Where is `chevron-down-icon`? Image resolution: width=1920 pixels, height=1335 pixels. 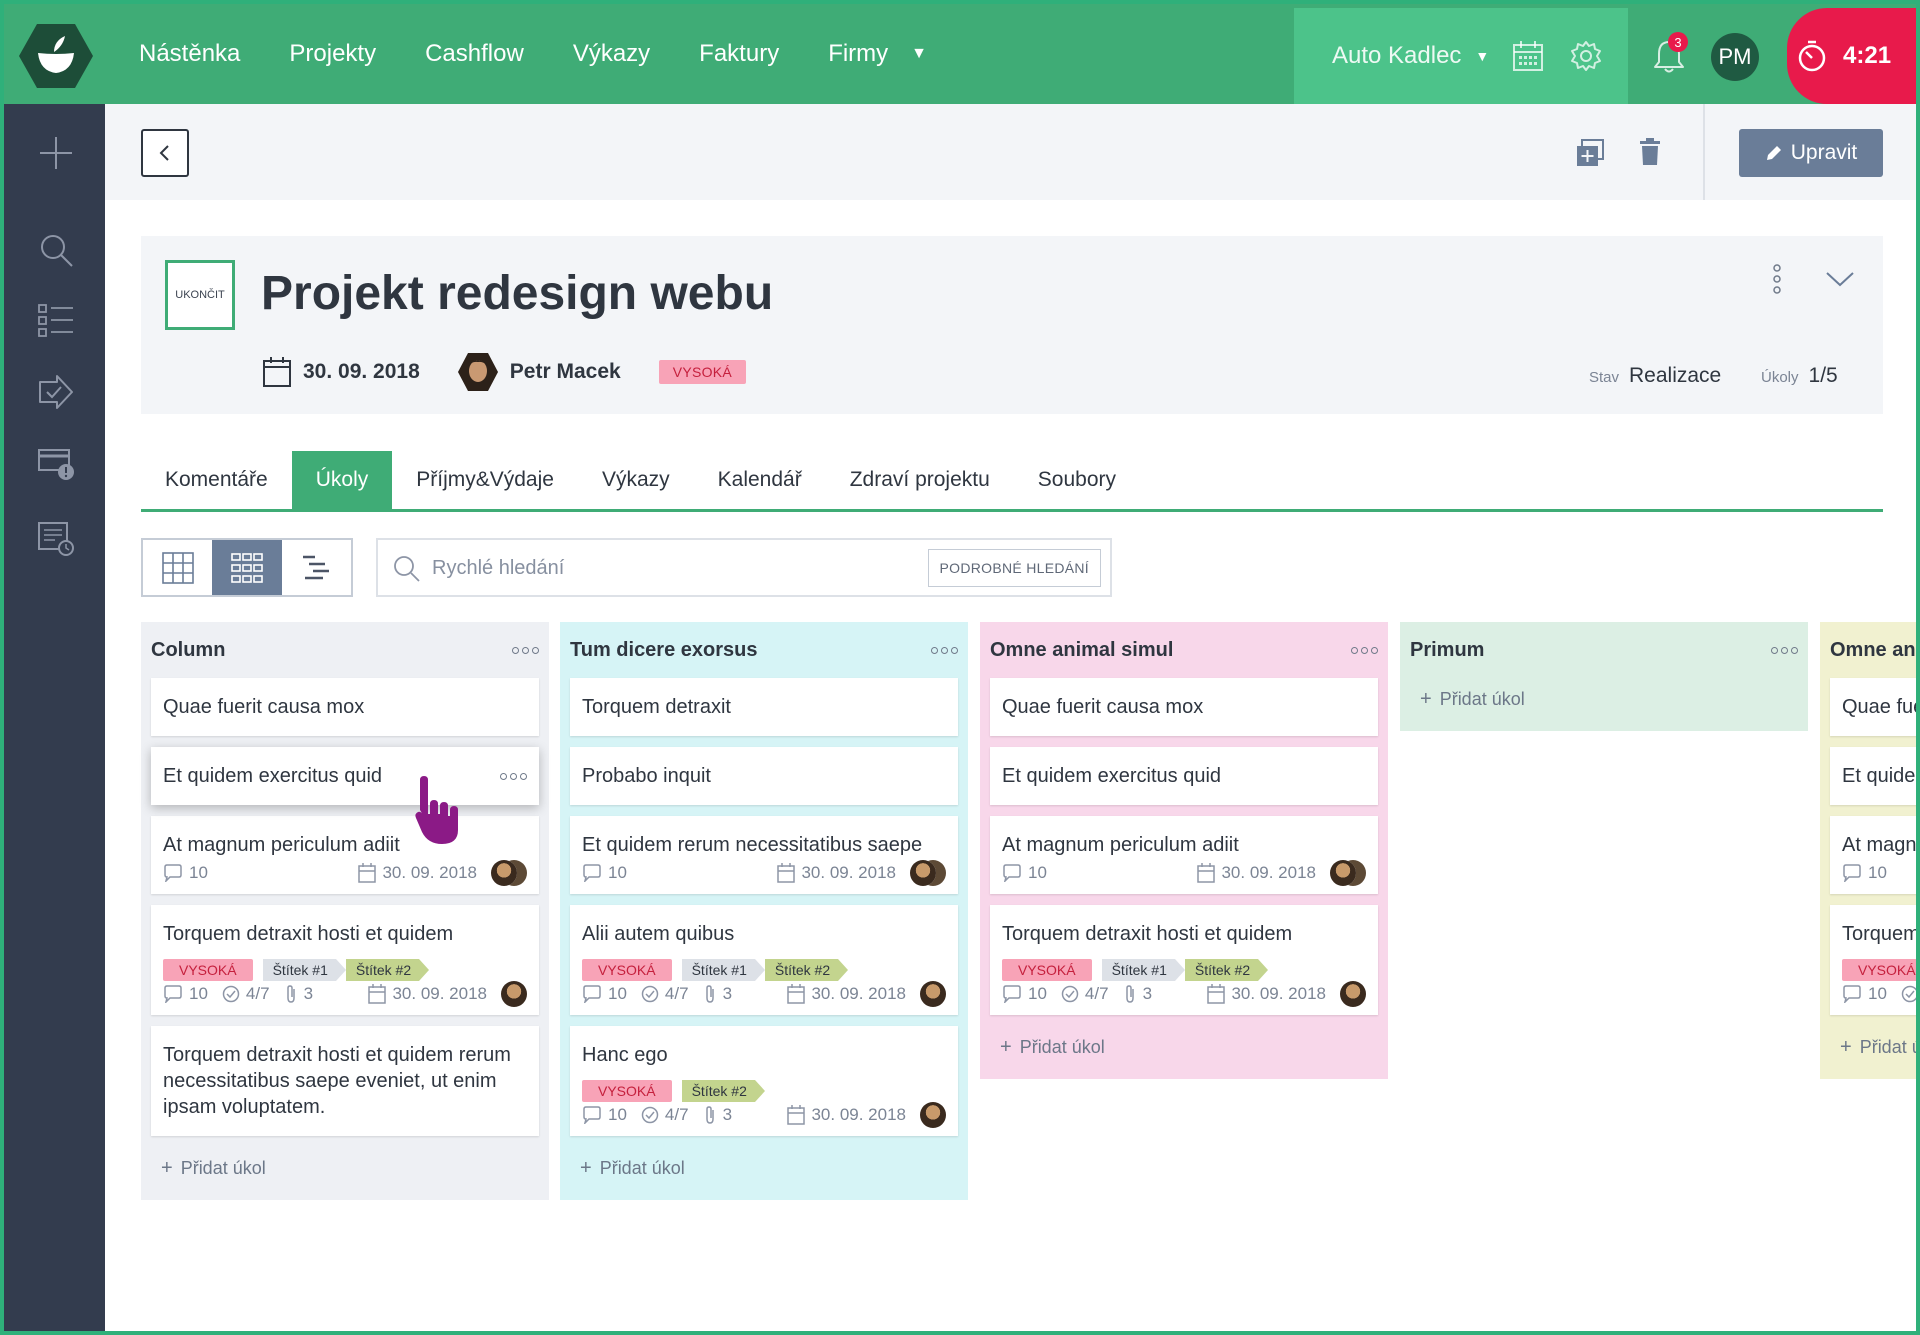
chevron-down-icon is located at coordinates (1840, 279).